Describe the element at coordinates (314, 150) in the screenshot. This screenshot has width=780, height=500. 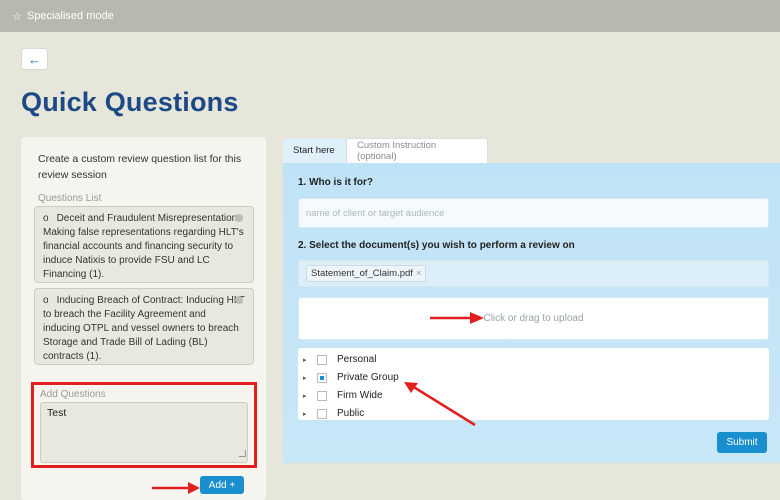
I see `tab-start-here: Start here` at that location.